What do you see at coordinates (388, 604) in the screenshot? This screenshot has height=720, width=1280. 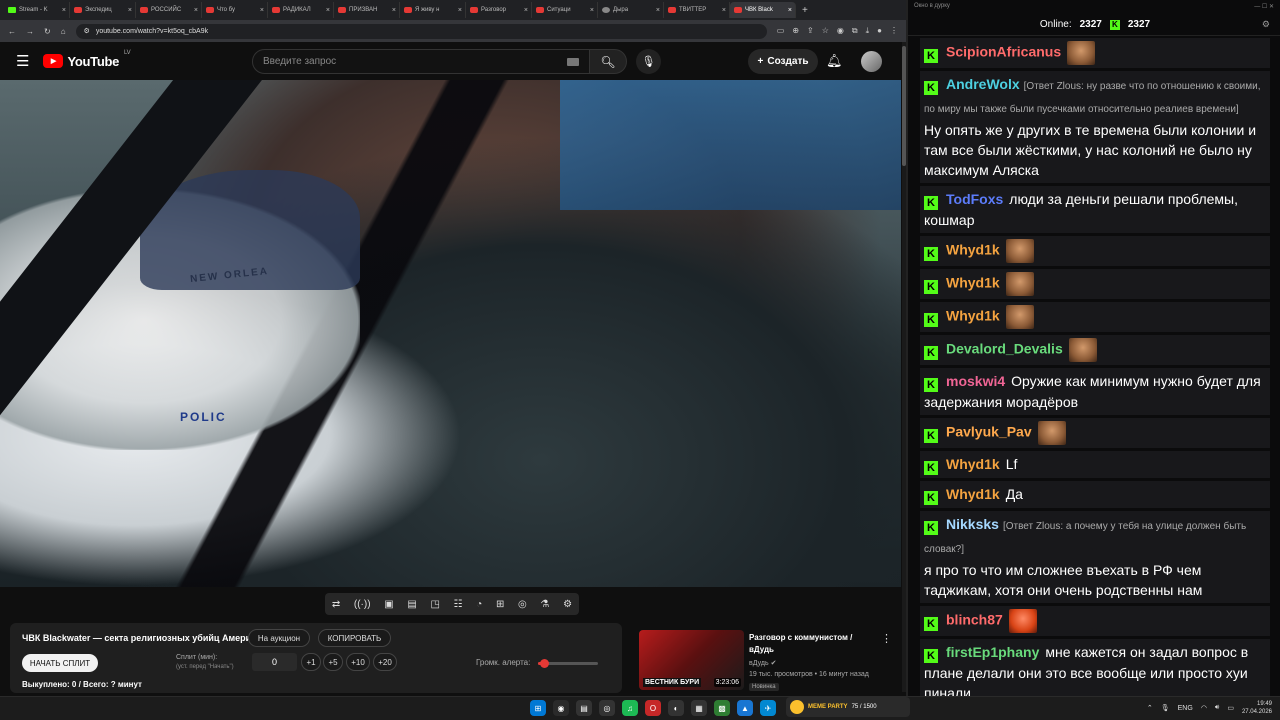 I see `screenshot-icon: ▣` at bounding box center [388, 604].